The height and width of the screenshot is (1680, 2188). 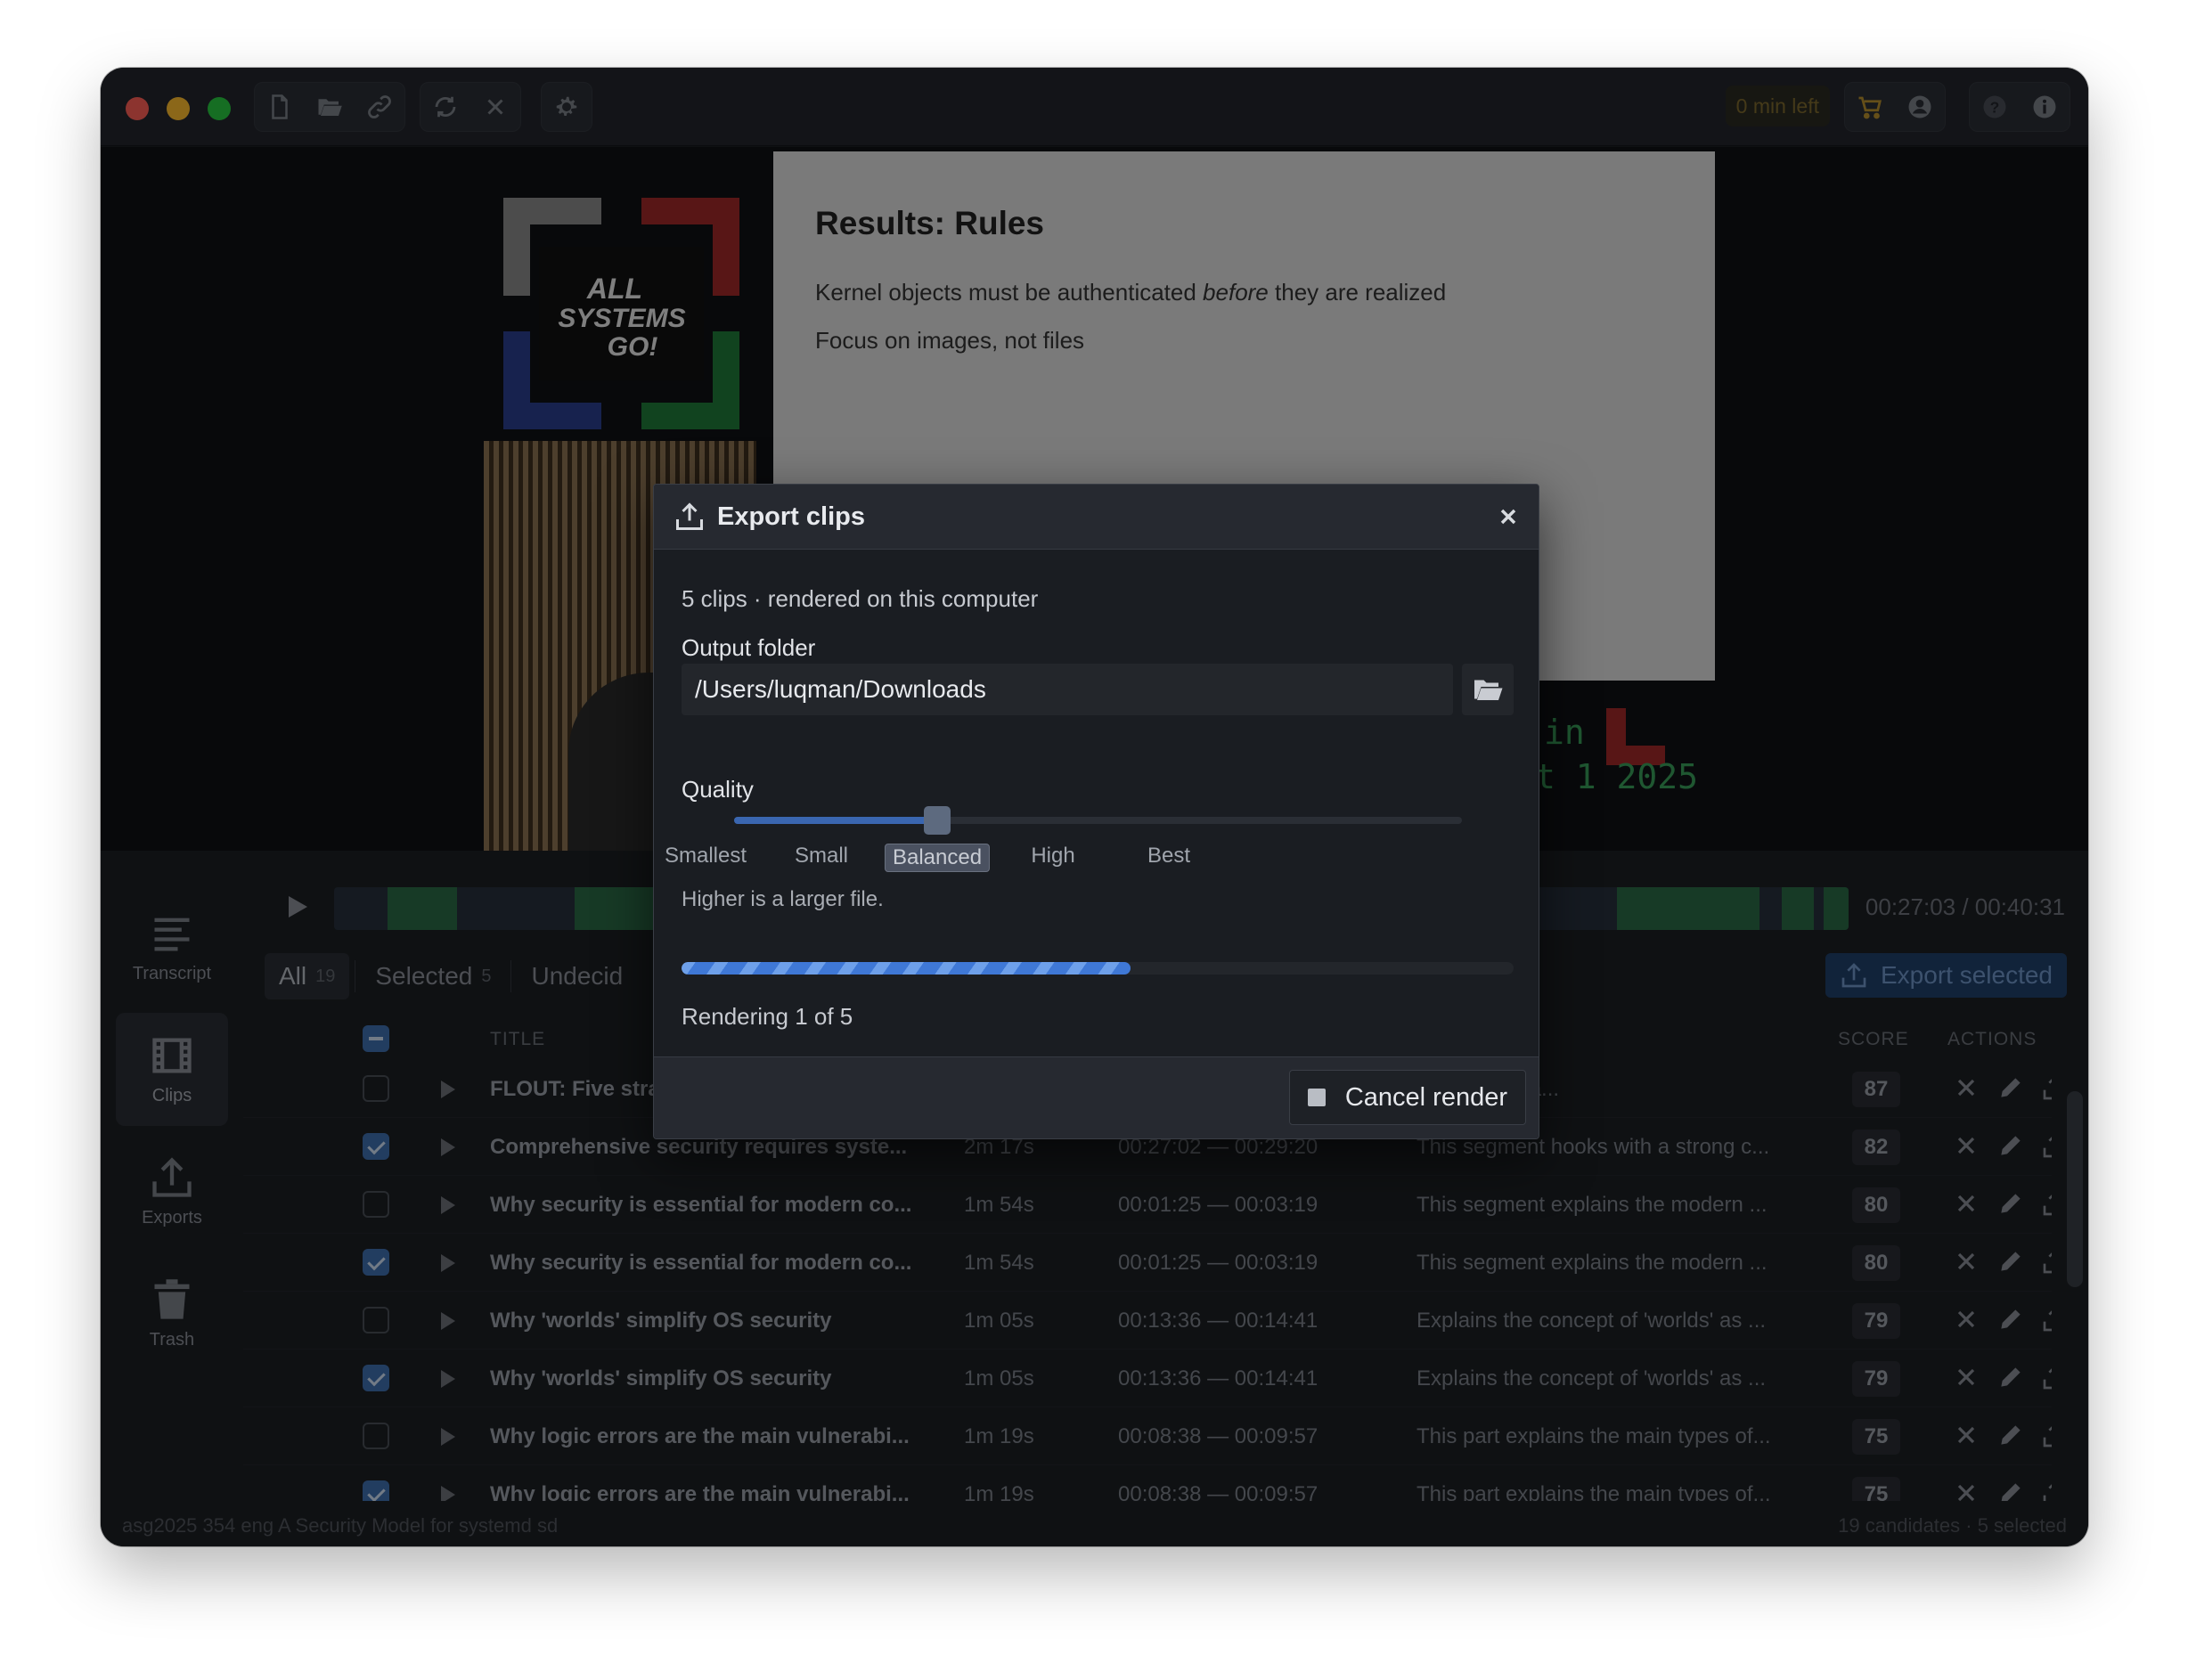 I want to click on dialog-title: Export clips, so click(x=791, y=517).